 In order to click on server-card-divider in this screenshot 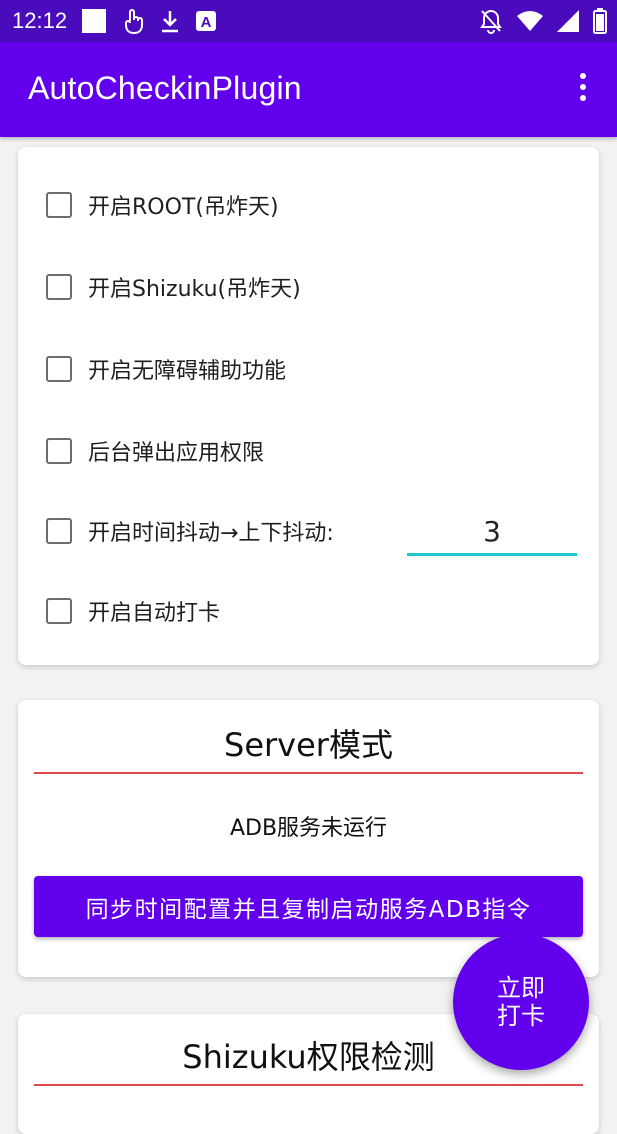, I will do `click(308, 773)`.